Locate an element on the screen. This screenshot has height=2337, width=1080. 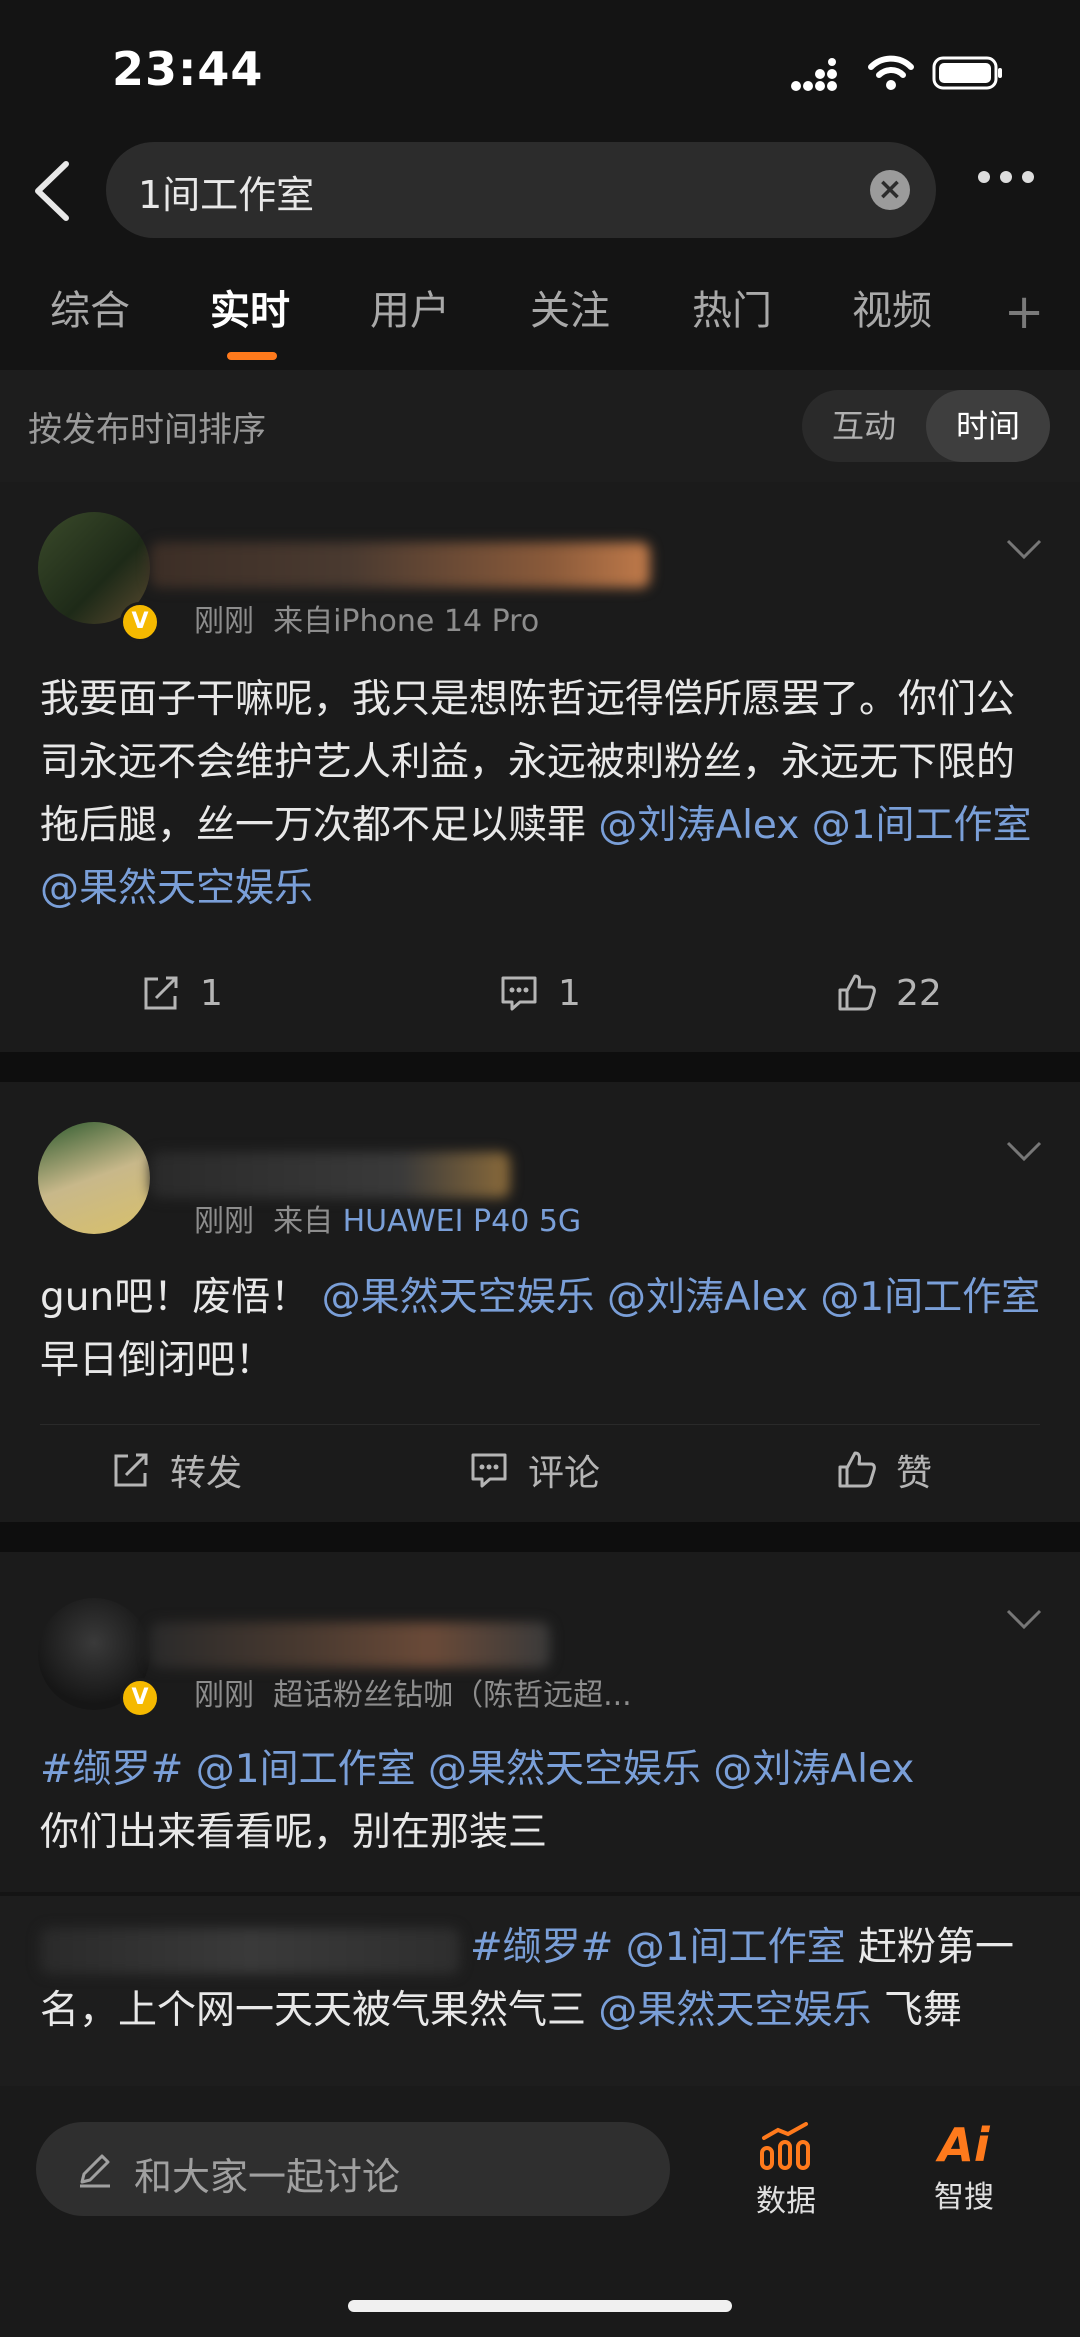
tab-following: 关注 is located at coordinates (570, 307).